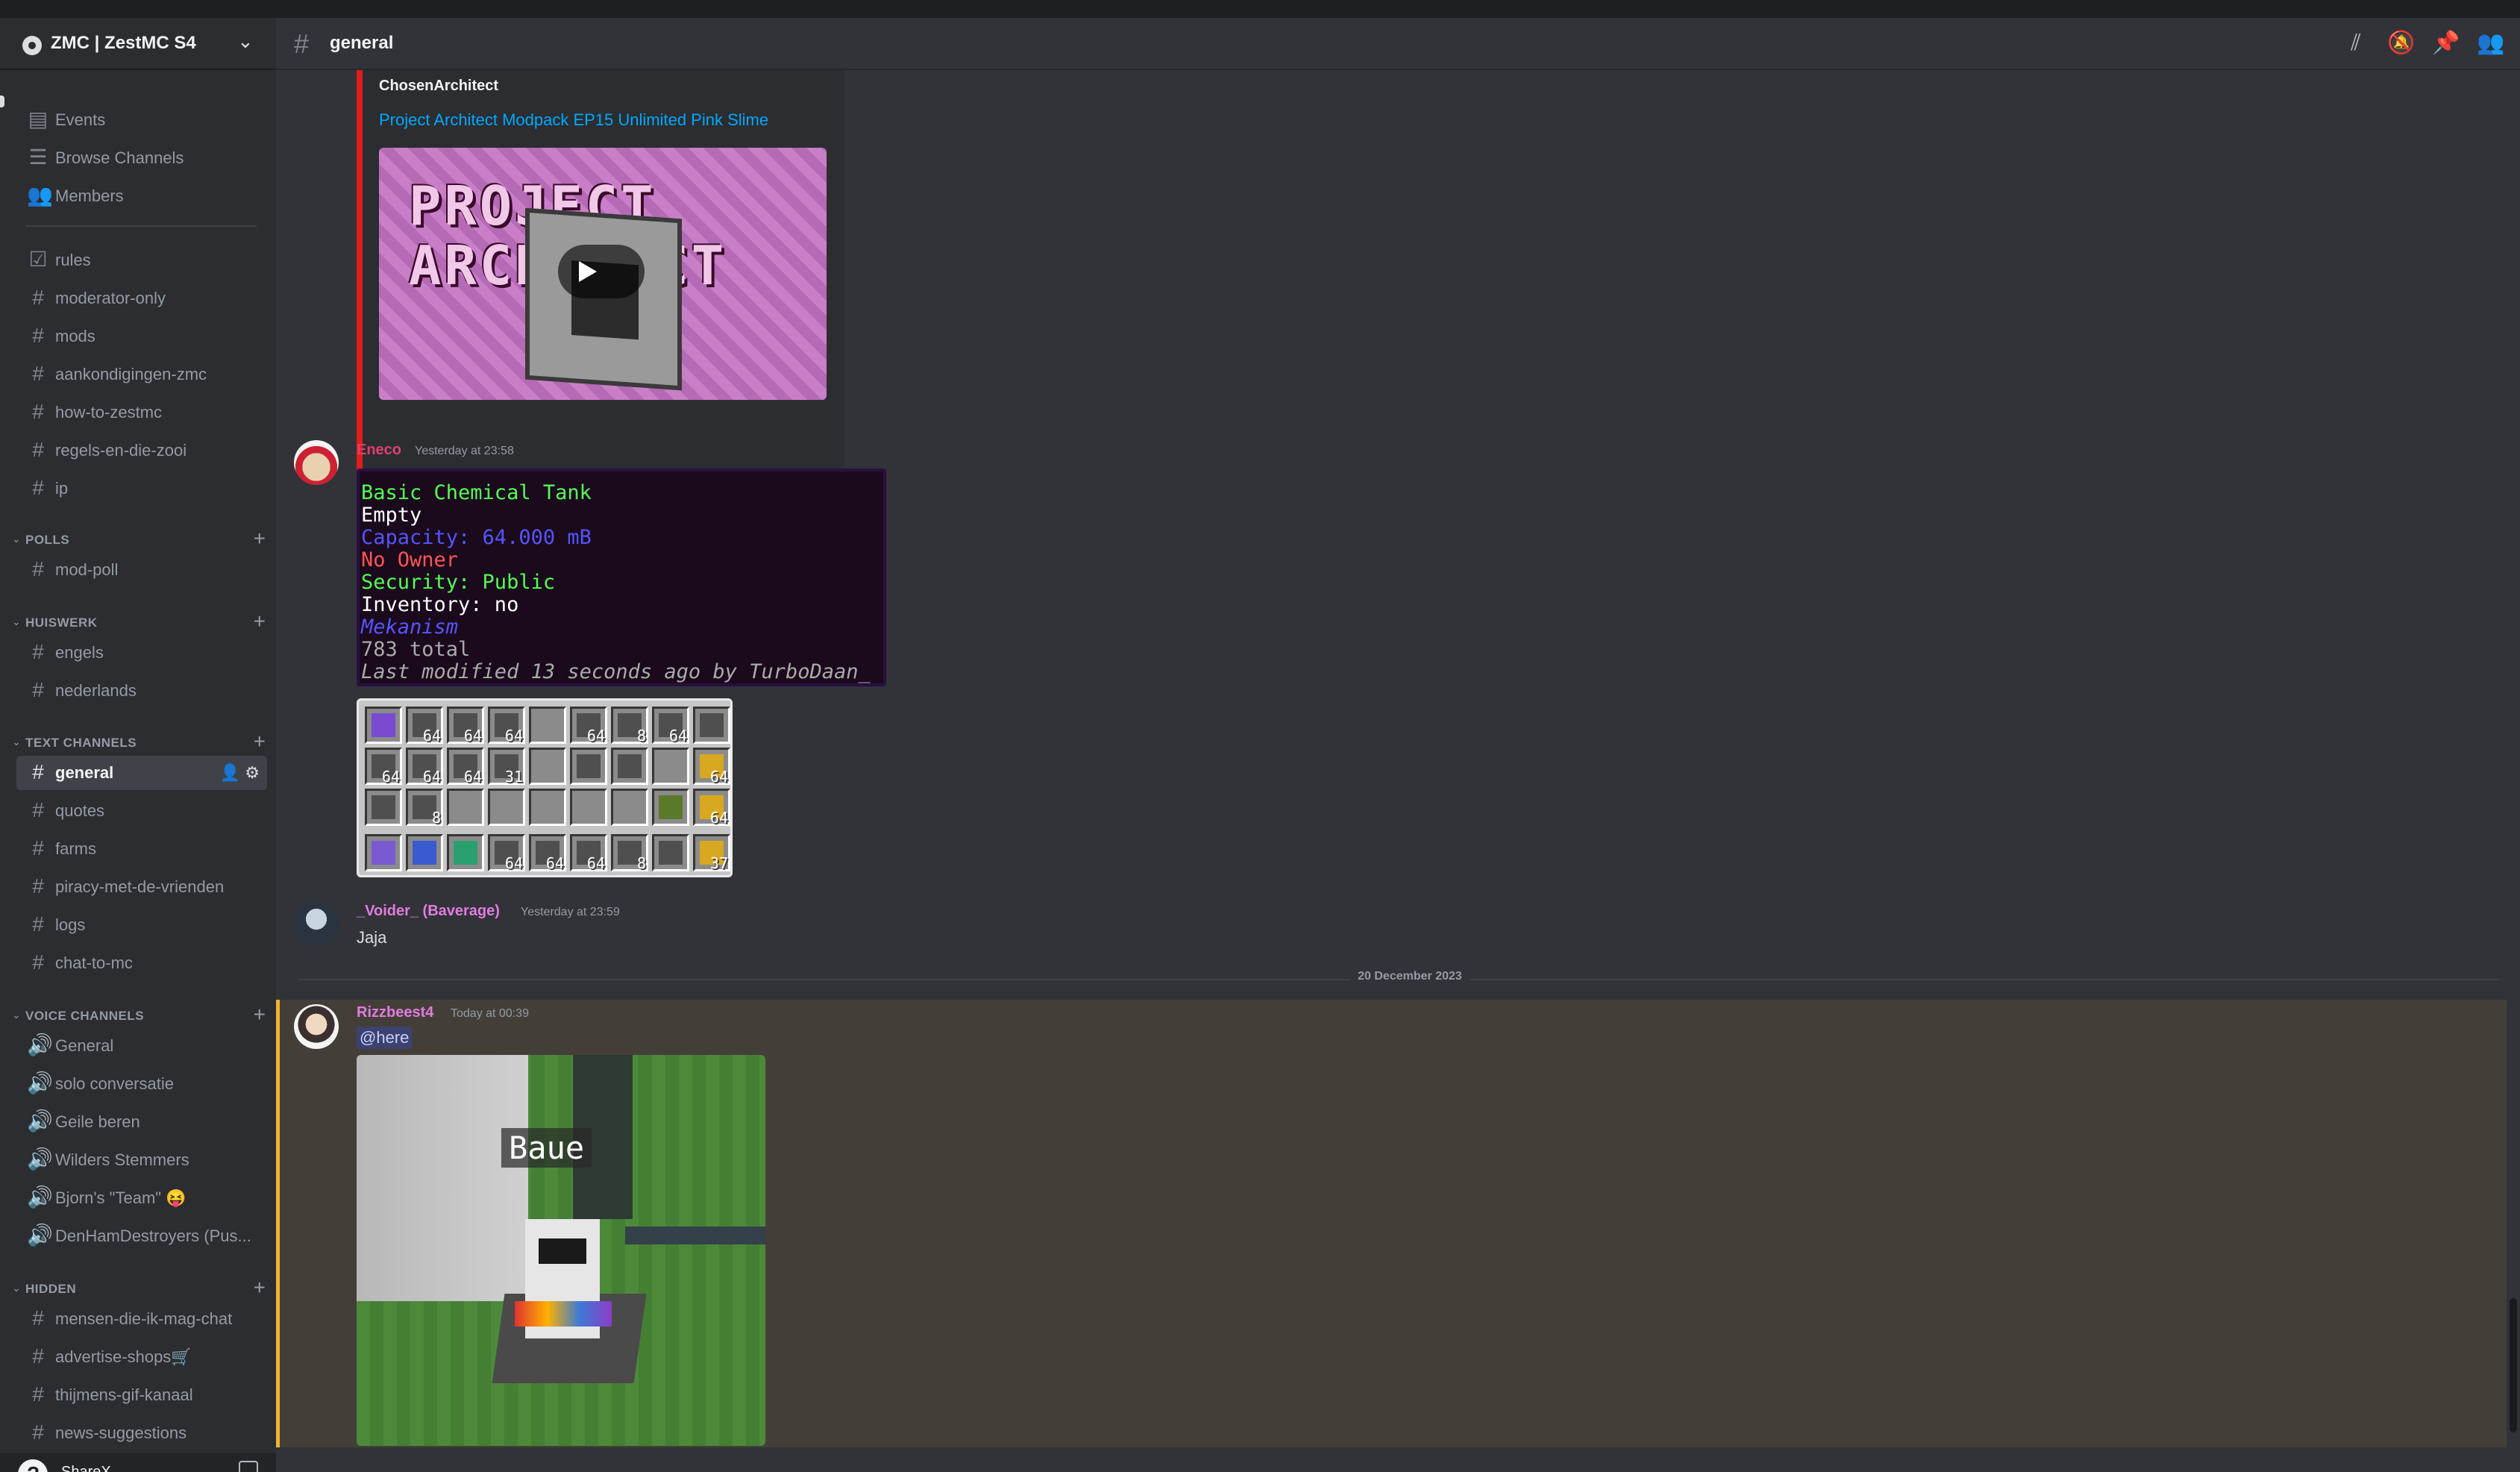 The image size is (2520, 1472). I want to click on sidebar-item-quotes: # quotes, so click(141, 811).